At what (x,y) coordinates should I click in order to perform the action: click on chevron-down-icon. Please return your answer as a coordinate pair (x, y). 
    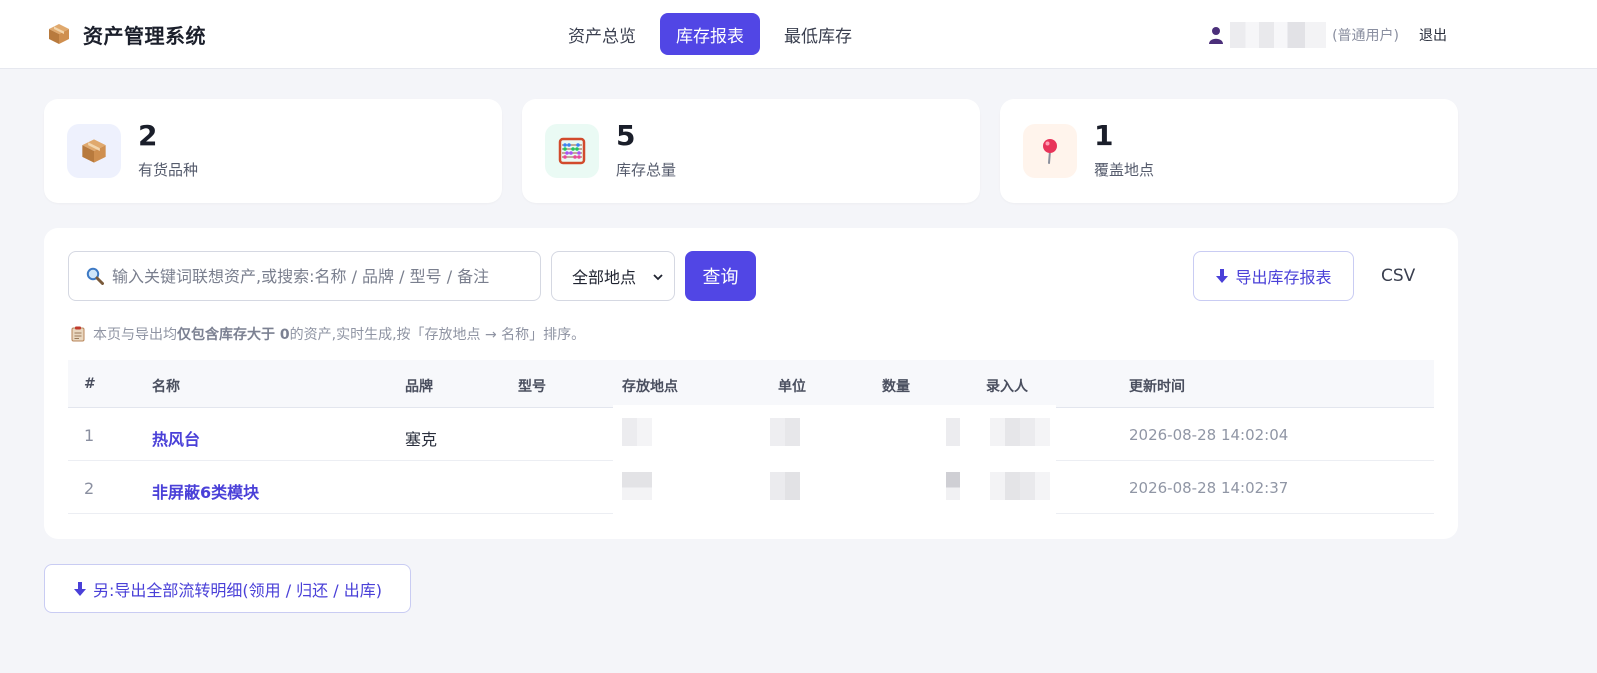
    Looking at the image, I should click on (658, 277).